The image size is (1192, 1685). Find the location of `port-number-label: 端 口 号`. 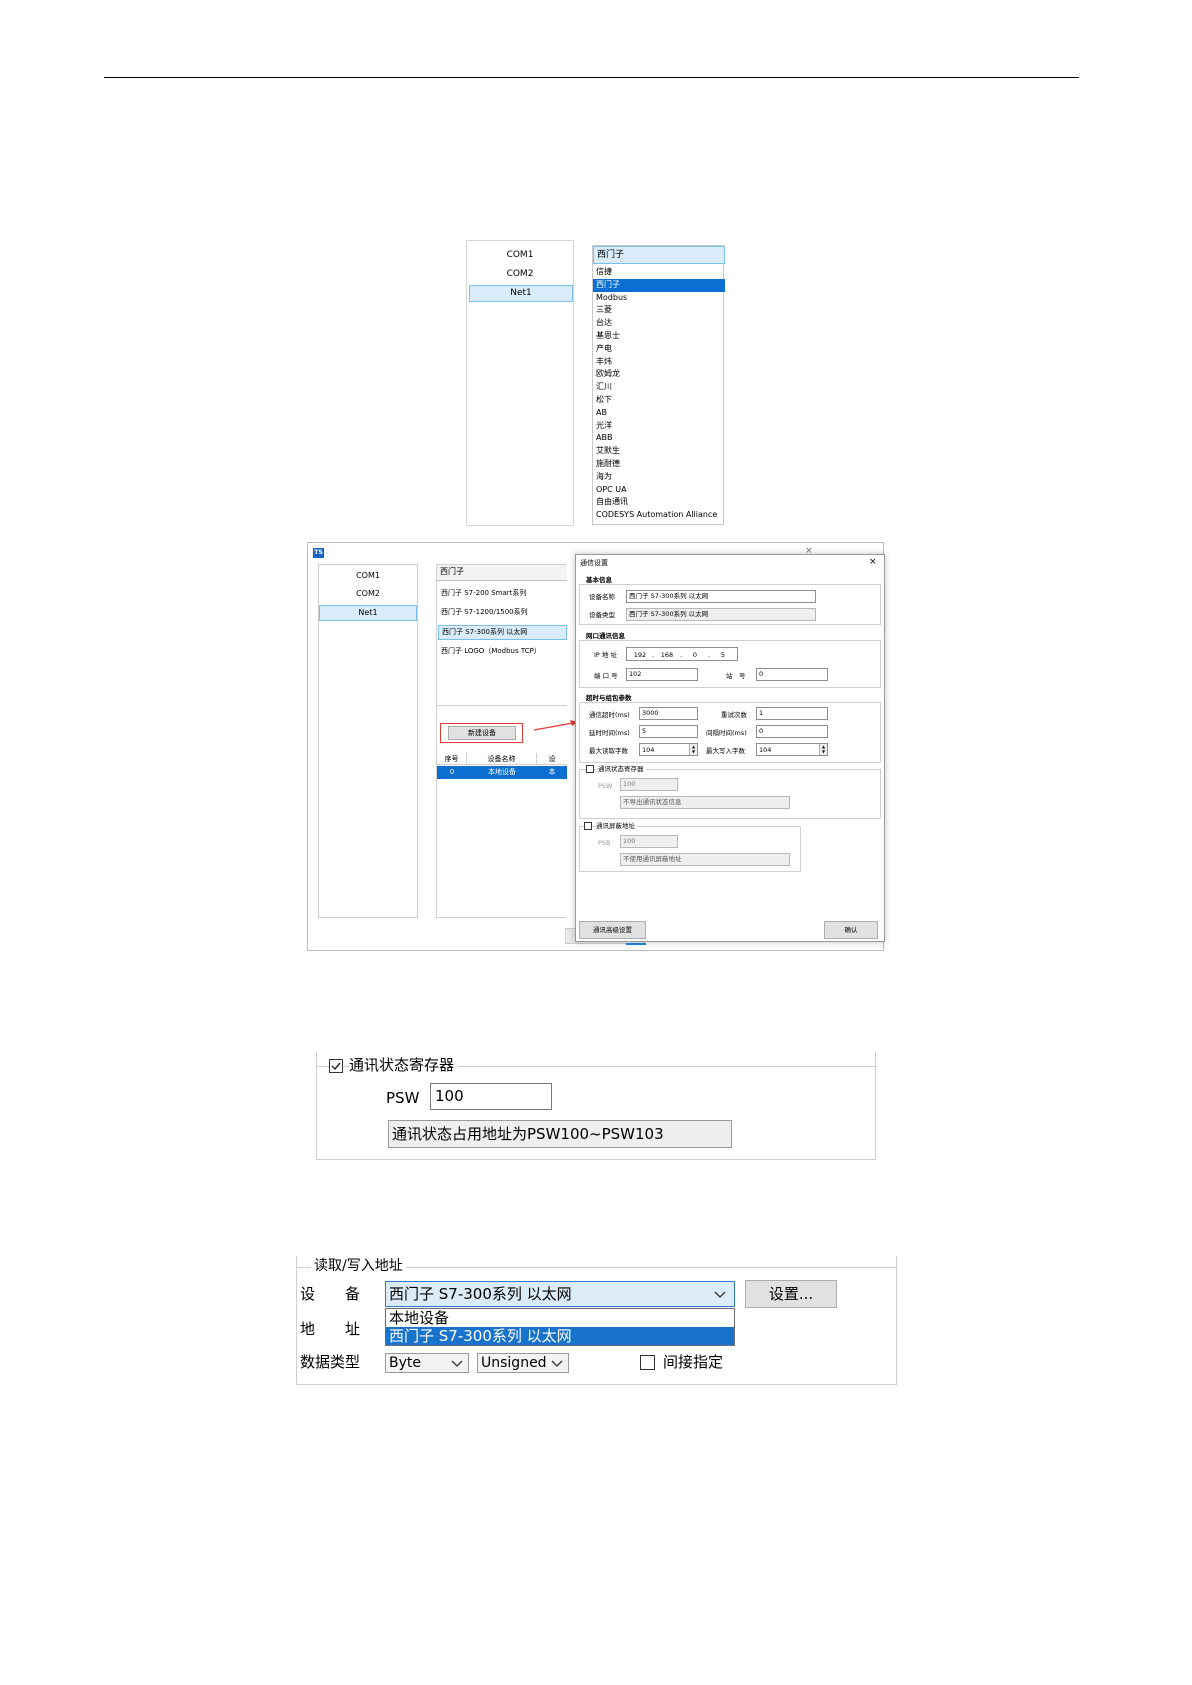

port-number-label: 端 口 号 is located at coordinates (606, 676).